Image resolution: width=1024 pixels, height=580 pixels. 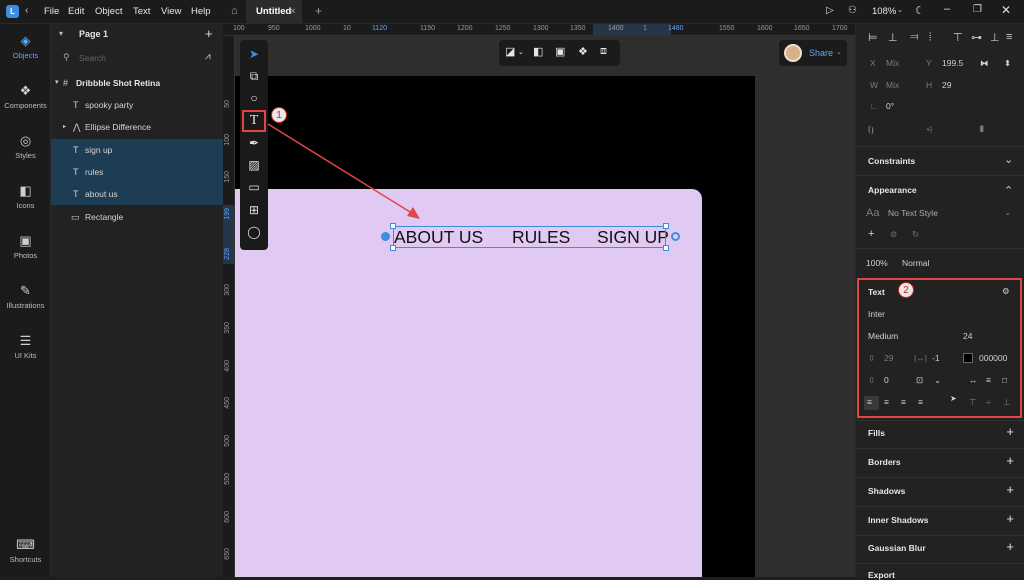 I want to click on collab-icon: ⚇, so click(x=852, y=10).